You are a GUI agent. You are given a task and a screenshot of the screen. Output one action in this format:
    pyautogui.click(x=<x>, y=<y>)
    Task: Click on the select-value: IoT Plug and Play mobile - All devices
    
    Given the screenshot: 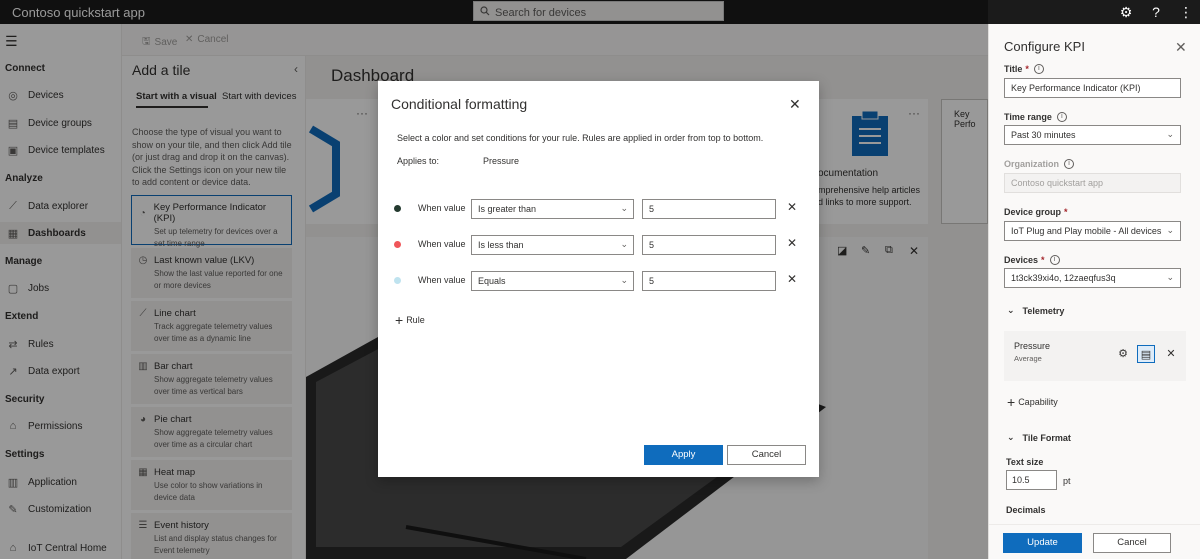 What is the action you would take?
    pyautogui.click(x=1086, y=231)
    